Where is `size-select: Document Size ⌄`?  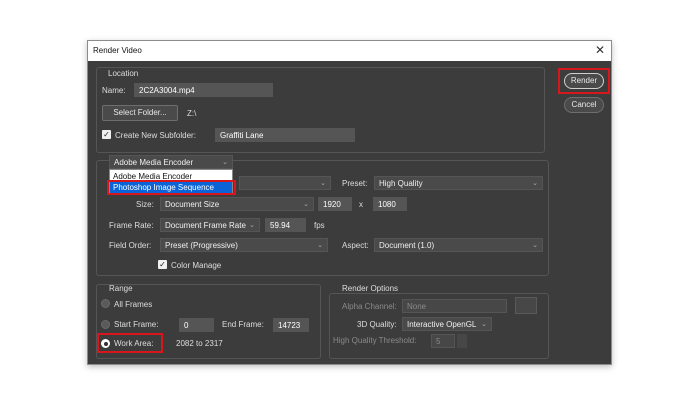
size-select: Document Size ⌄ is located at coordinates (237, 204).